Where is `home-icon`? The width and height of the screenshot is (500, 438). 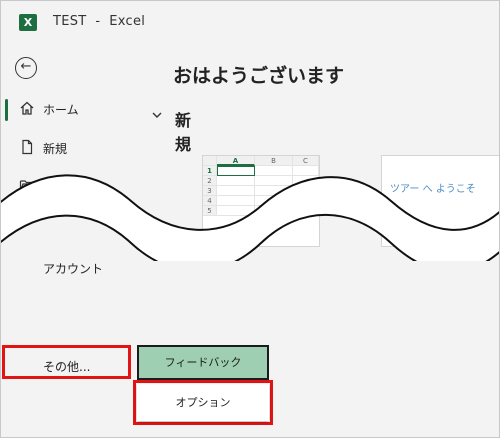
home-icon is located at coordinates (27, 108).